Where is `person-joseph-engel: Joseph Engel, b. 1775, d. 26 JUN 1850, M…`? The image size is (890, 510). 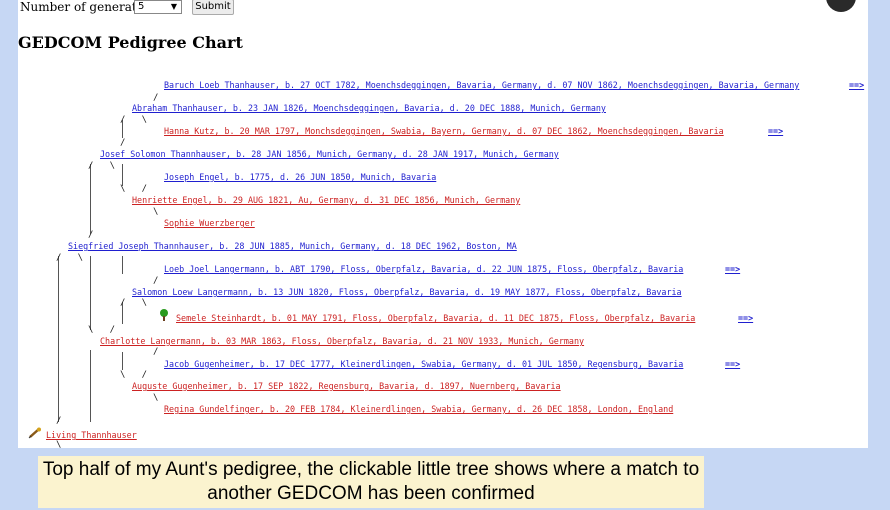 person-joseph-engel: Joseph Engel, b. 1775, d. 26 JUN 1850, M… is located at coordinates (300, 177).